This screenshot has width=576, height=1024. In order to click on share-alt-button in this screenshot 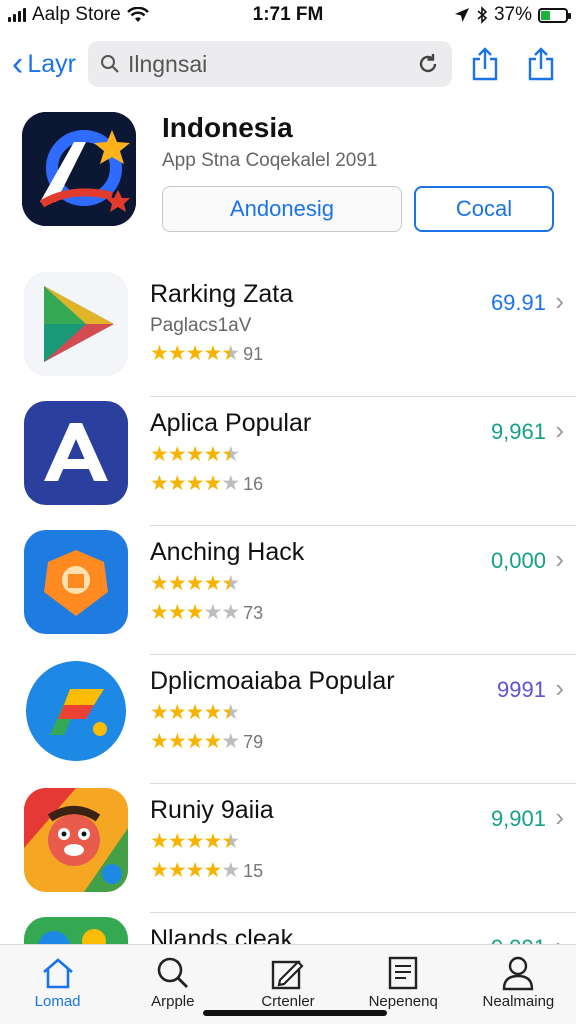, I will do `click(541, 64)`.